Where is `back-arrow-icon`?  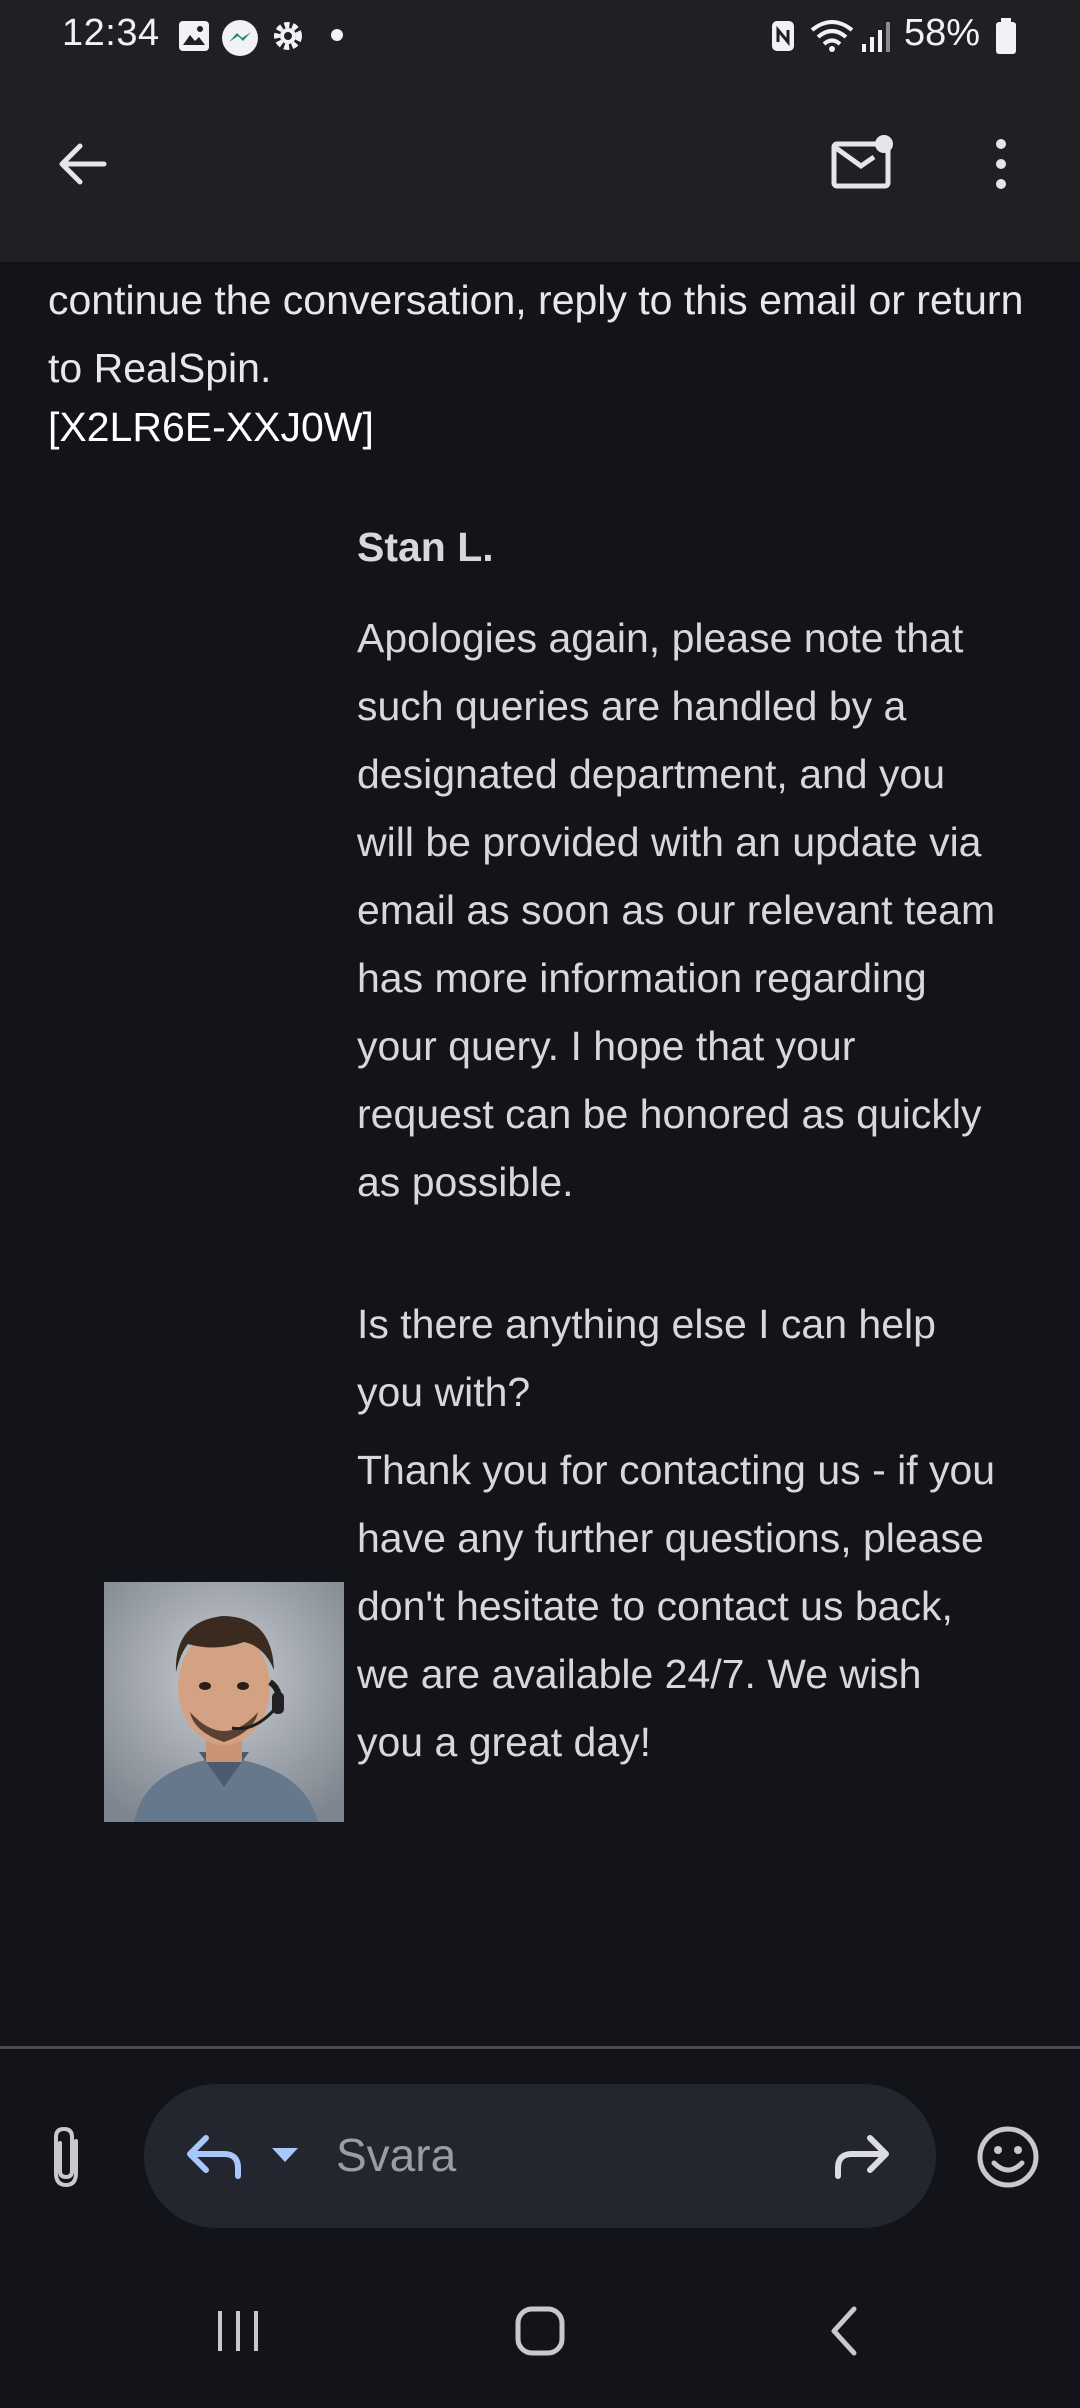 back-arrow-icon is located at coordinates (82, 164).